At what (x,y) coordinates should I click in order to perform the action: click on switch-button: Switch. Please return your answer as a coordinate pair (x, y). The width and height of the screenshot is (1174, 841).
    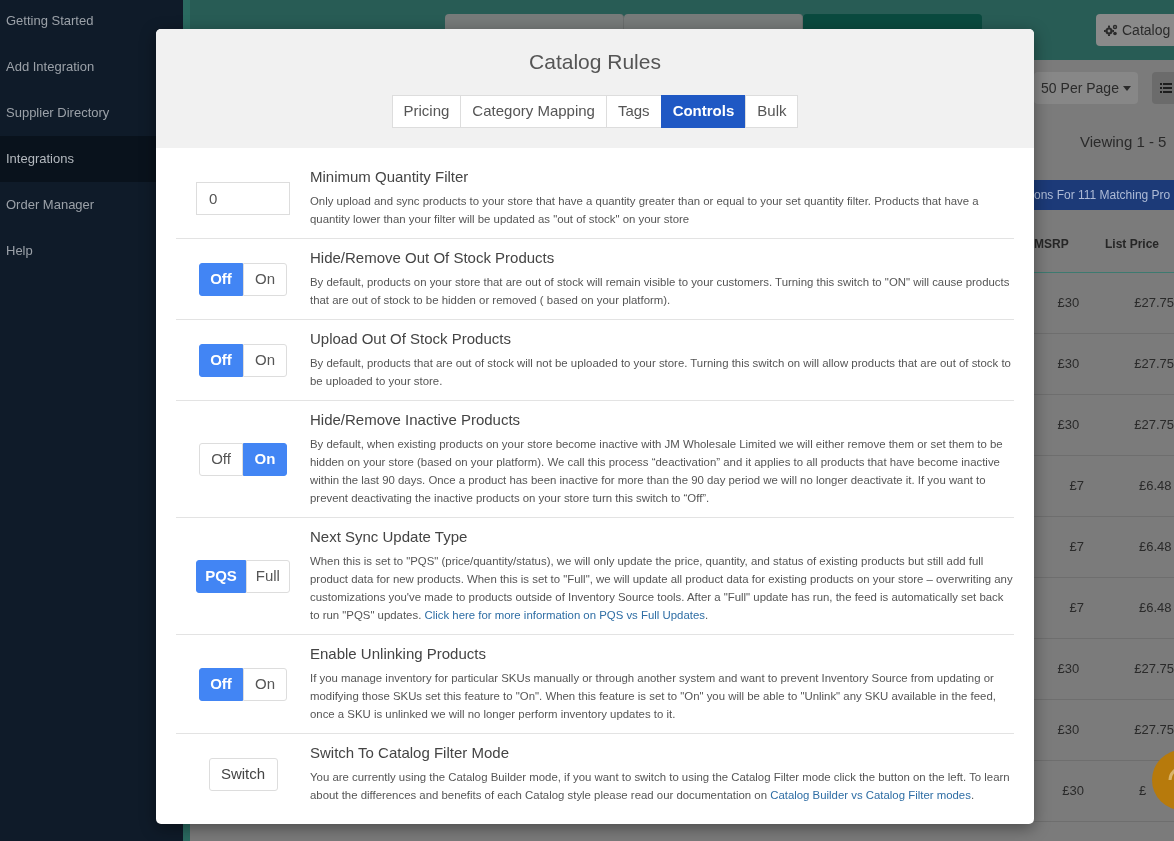
    Looking at the image, I should click on (243, 774).